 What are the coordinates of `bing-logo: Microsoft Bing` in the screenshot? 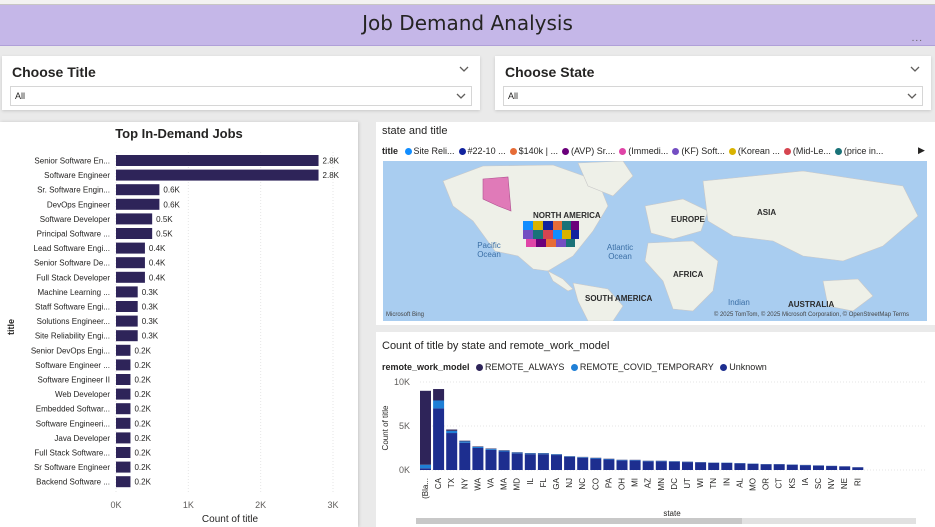 It's located at (405, 315).